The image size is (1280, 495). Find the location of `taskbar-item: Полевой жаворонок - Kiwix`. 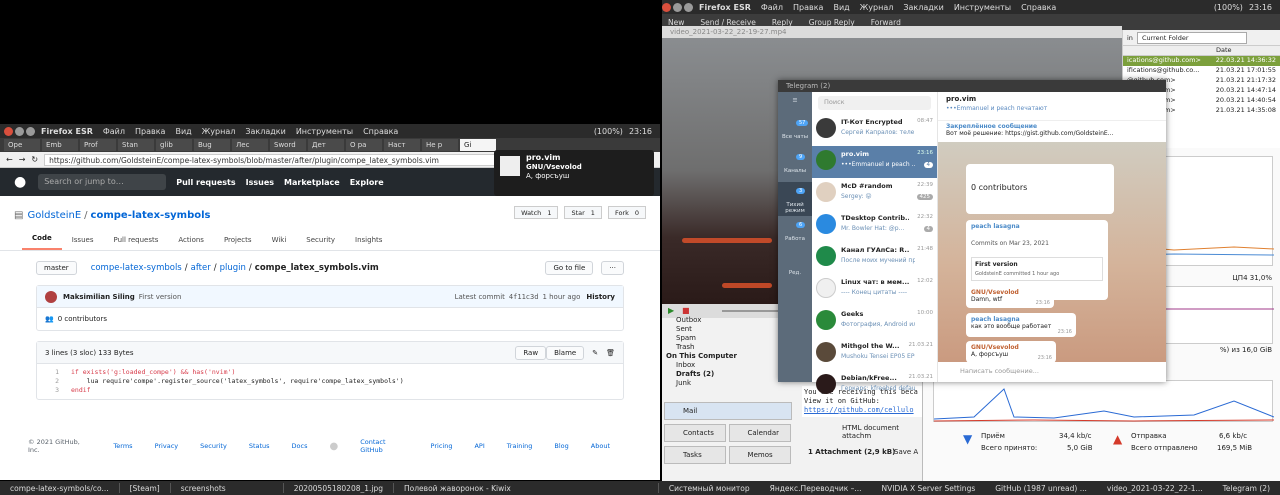

taskbar-item: Полевой жаворонок - Kiwix is located at coordinates (457, 488).